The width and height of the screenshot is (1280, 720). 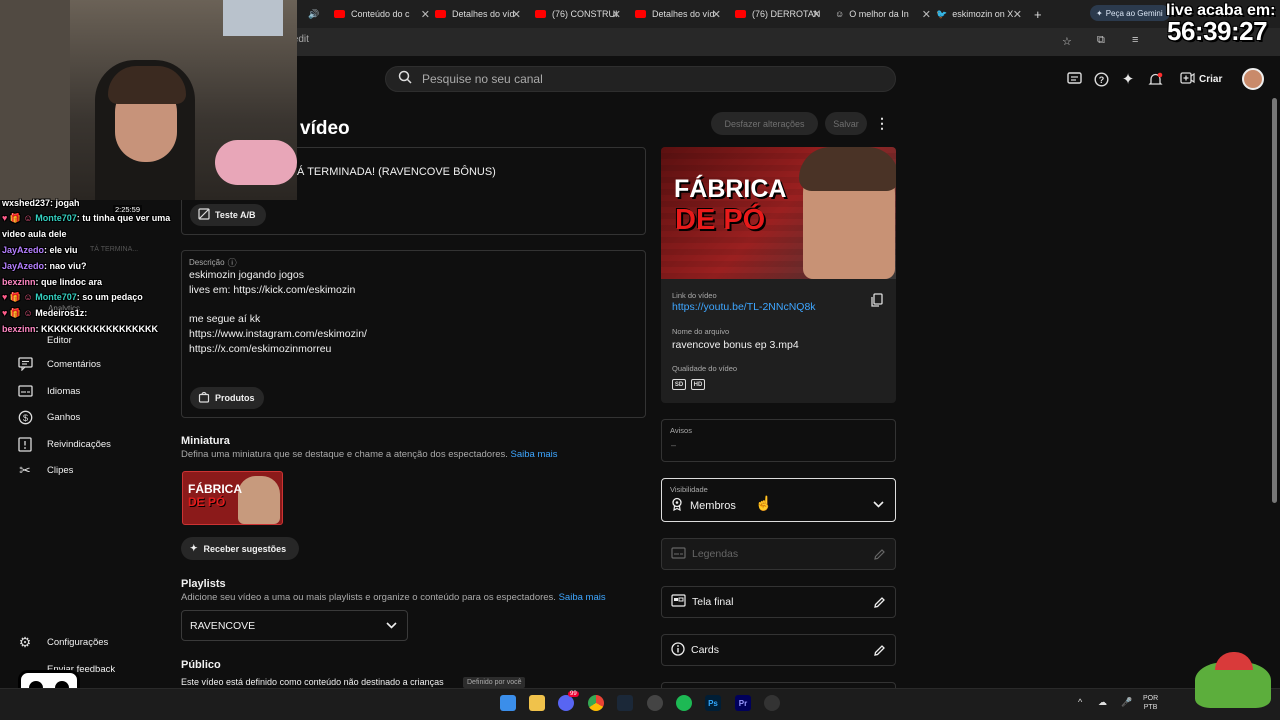 I want to click on speaker-icon: 🔊, so click(x=314, y=13).